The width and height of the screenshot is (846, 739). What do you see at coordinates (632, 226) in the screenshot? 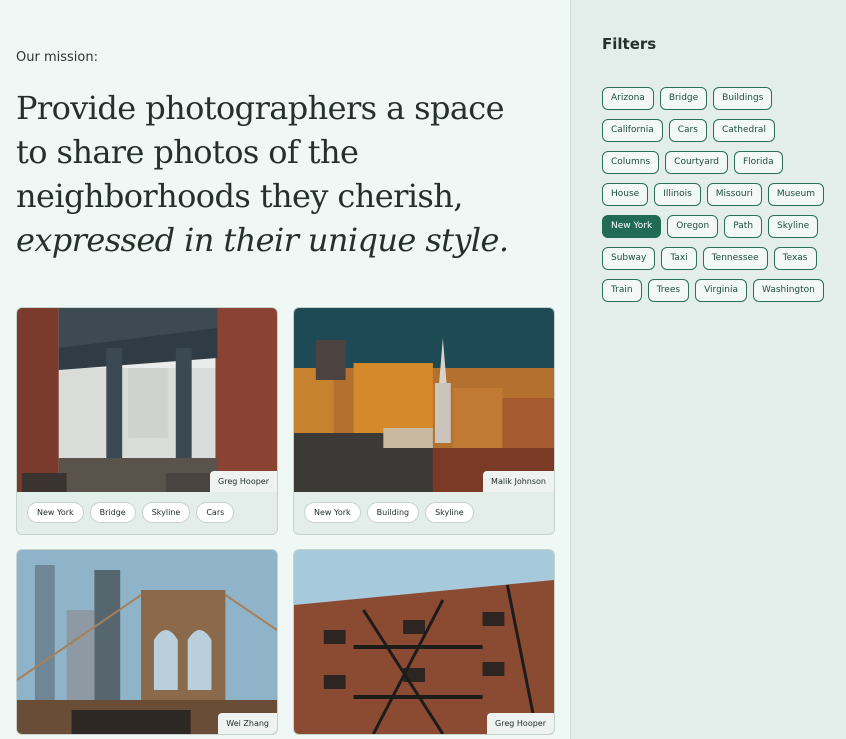
I see `filter-chip-new-york: New York` at bounding box center [632, 226].